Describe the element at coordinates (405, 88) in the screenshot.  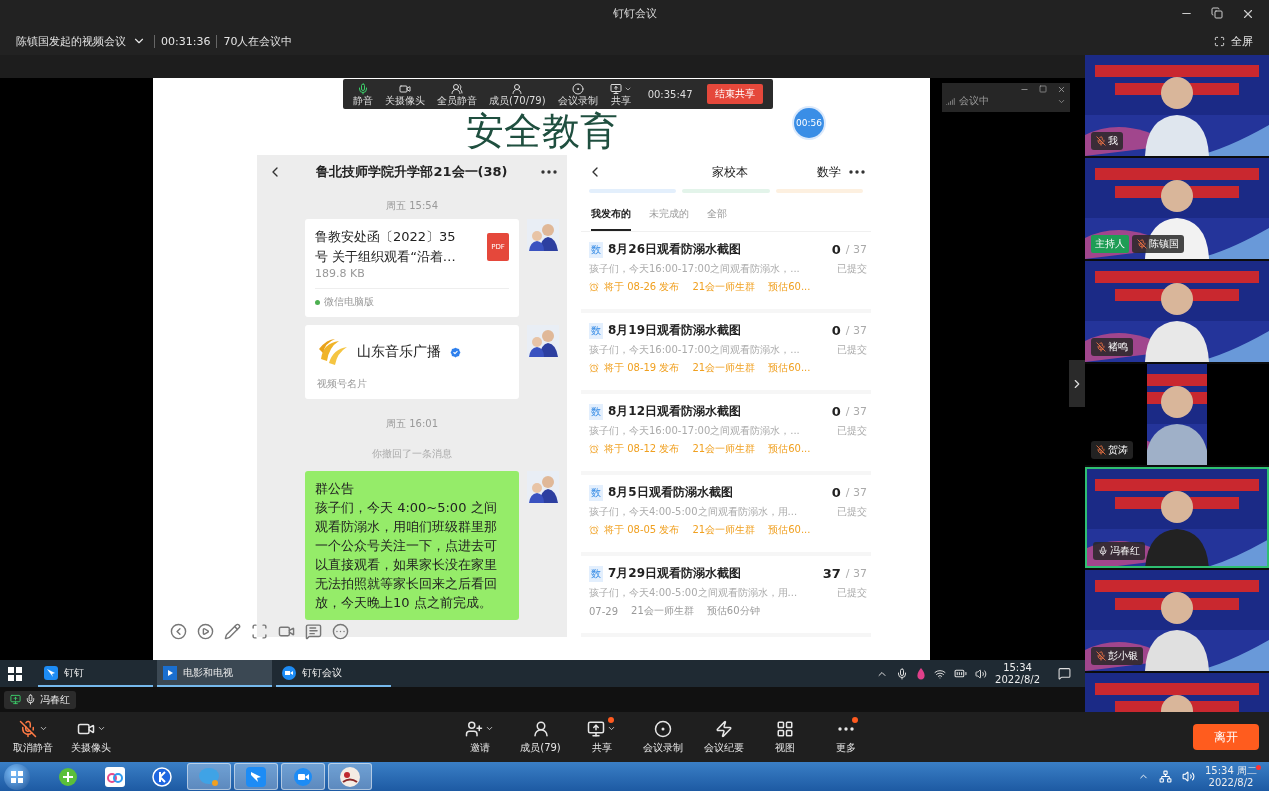
I see `camera-icon` at that location.